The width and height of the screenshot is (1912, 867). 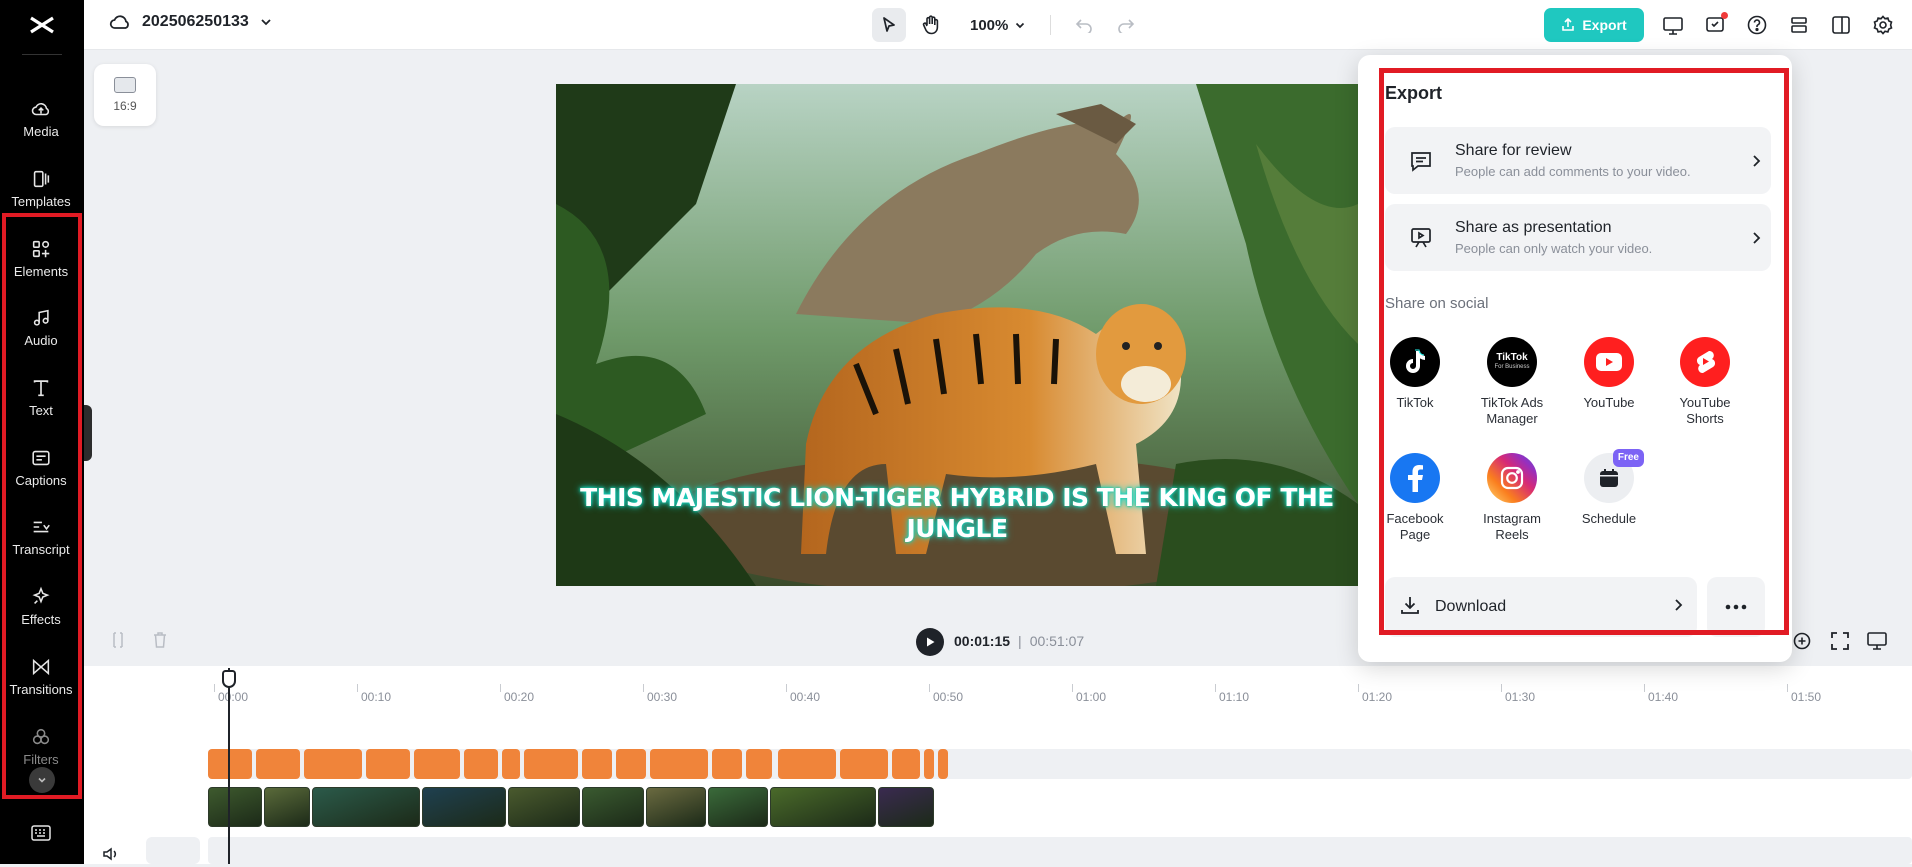 I want to click on fullscreen-icon, so click(x=1840, y=643).